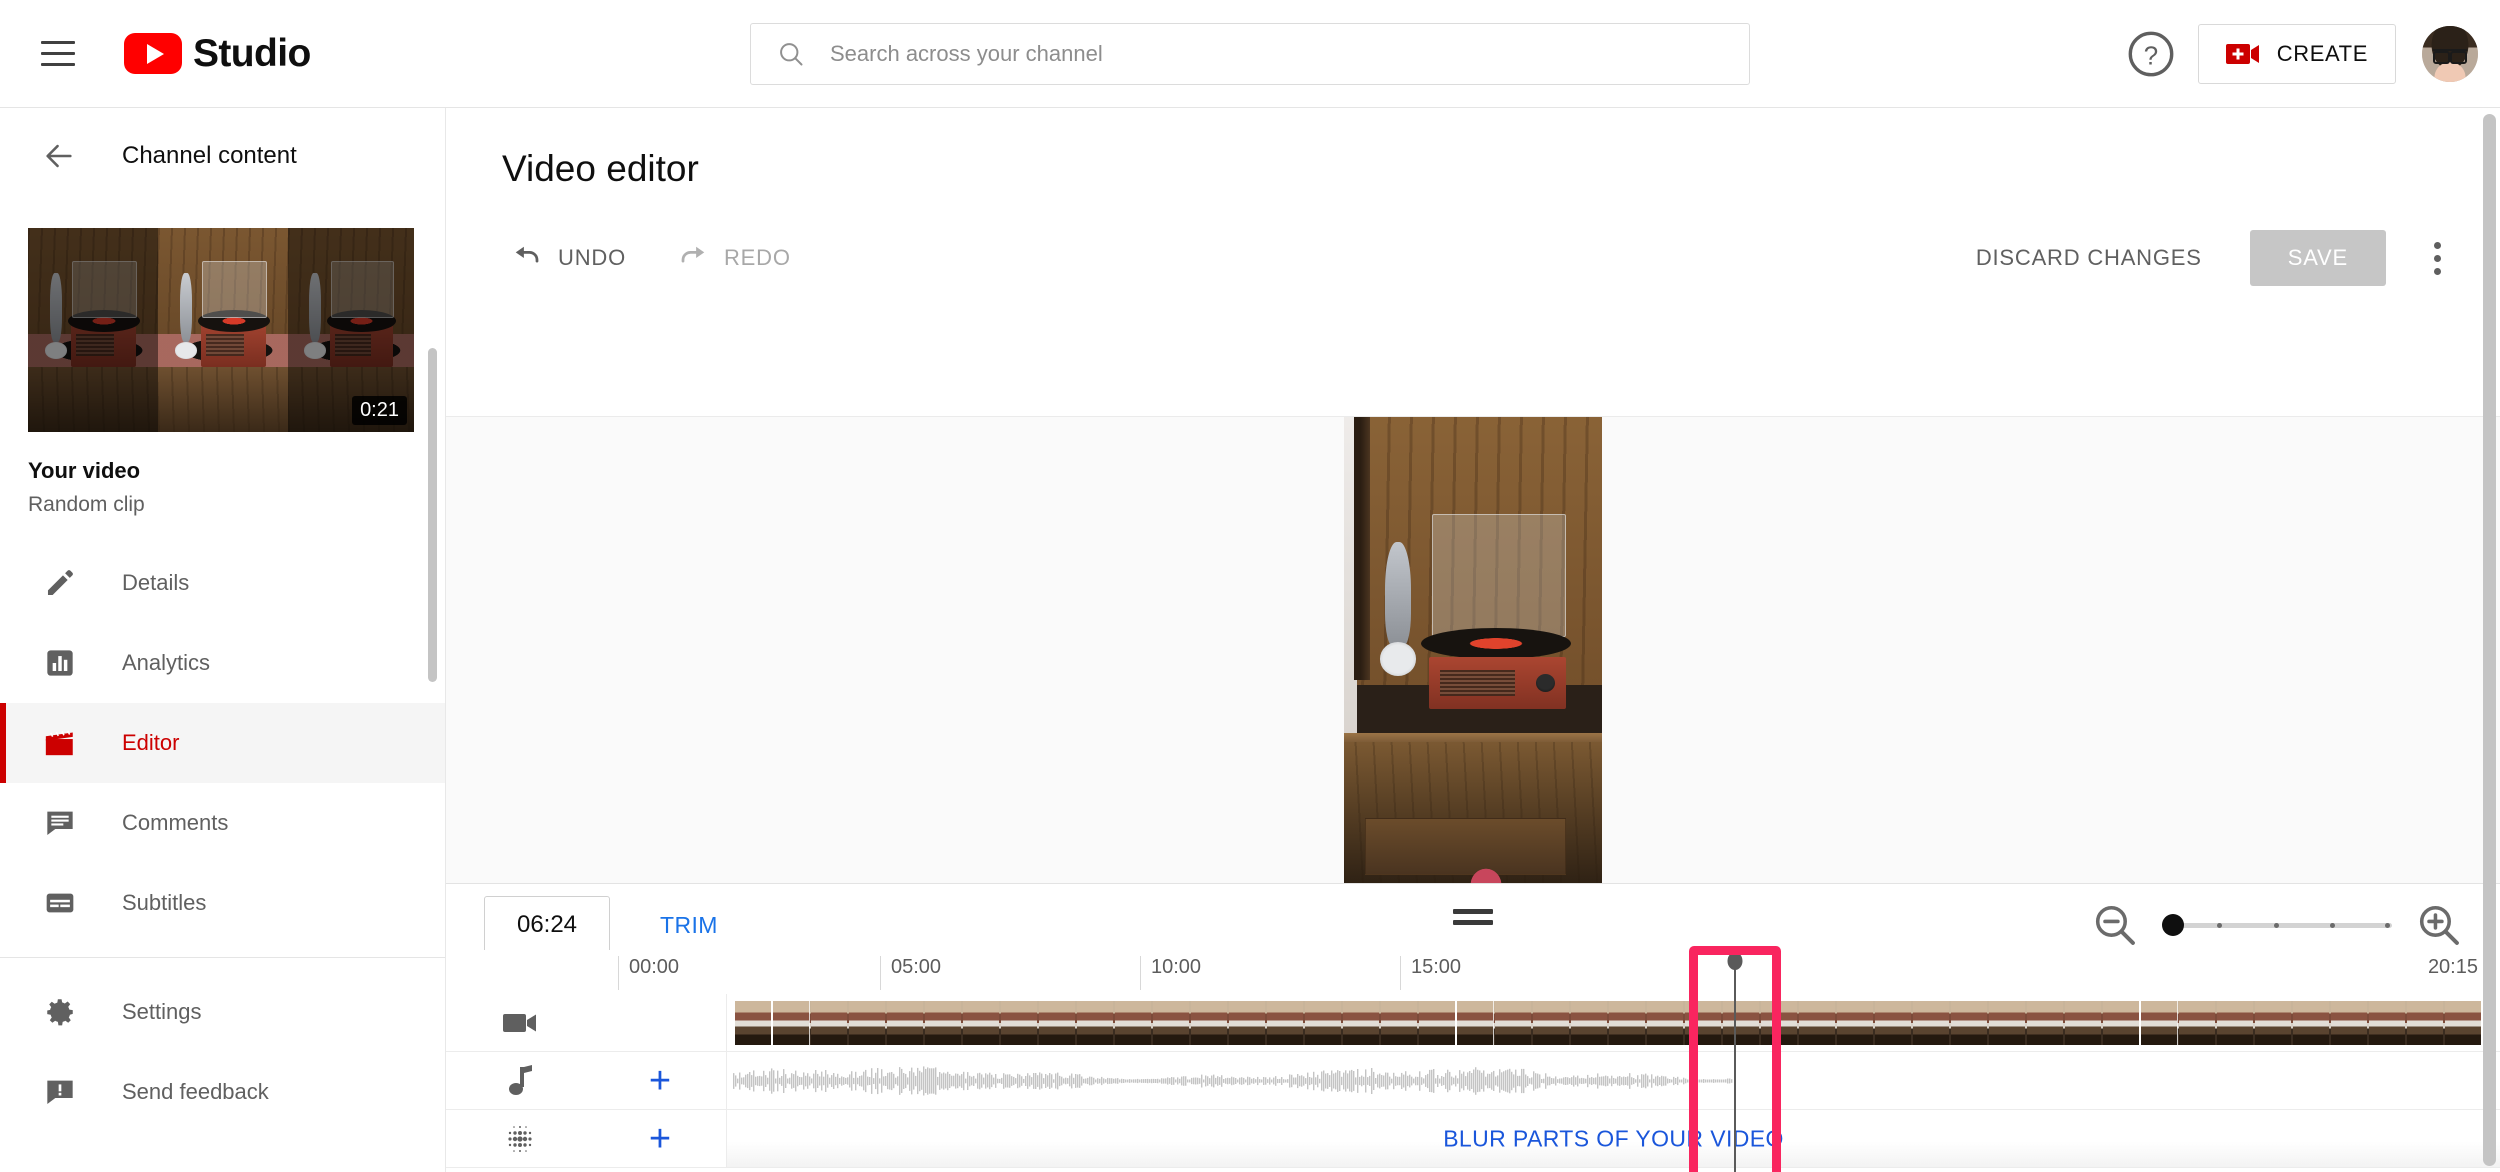 This screenshot has width=2500, height=1172. I want to click on sidebar-item-label: Subtitles, so click(164, 902).